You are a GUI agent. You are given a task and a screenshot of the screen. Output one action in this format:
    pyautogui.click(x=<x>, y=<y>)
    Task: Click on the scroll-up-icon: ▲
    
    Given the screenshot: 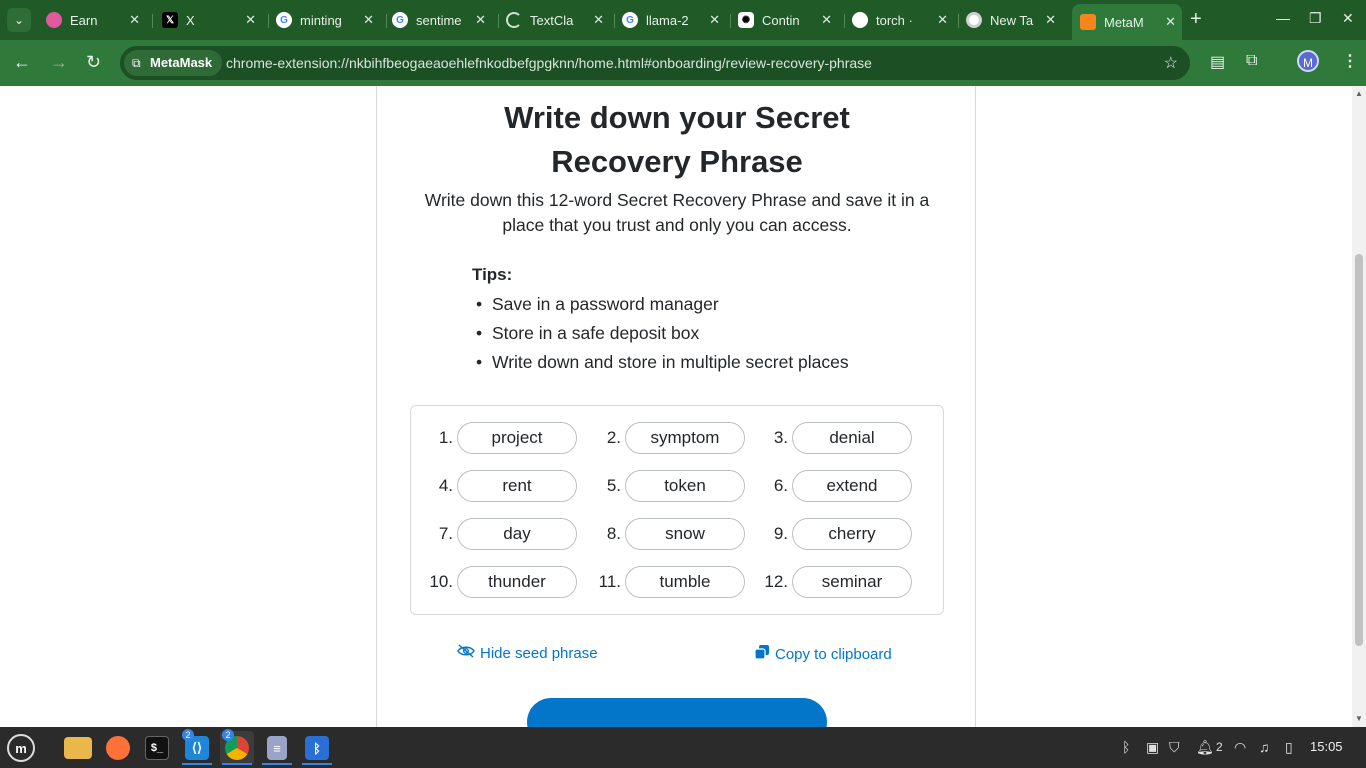 What is the action you would take?
    pyautogui.click(x=1359, y=93)
    